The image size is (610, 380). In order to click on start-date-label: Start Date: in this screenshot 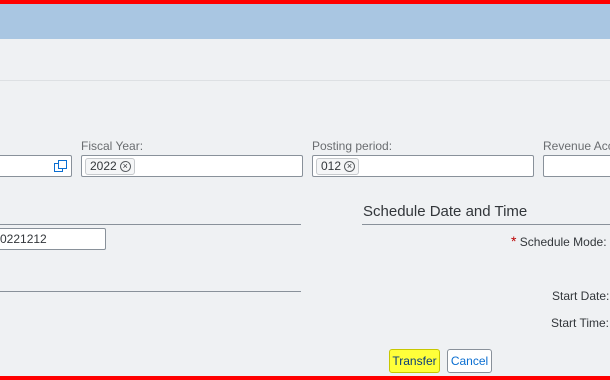, I will do `click(581, 296)`.